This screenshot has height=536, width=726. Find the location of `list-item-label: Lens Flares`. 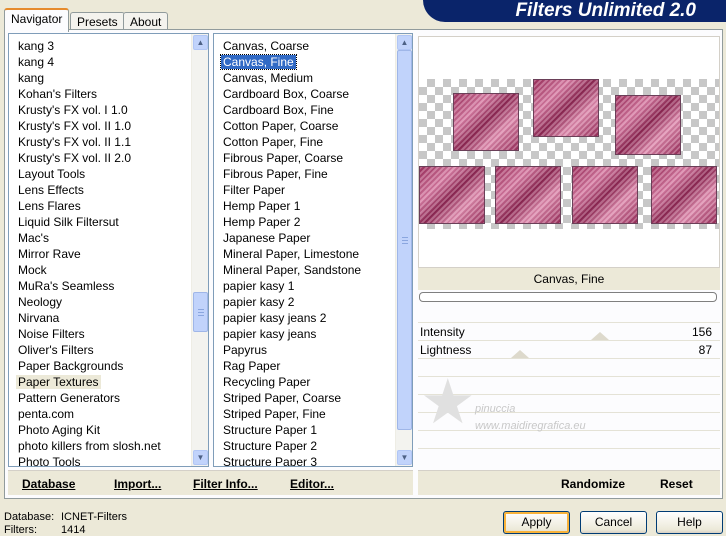

list-item-label: Lens Flares is located at coordinates (49, 206).